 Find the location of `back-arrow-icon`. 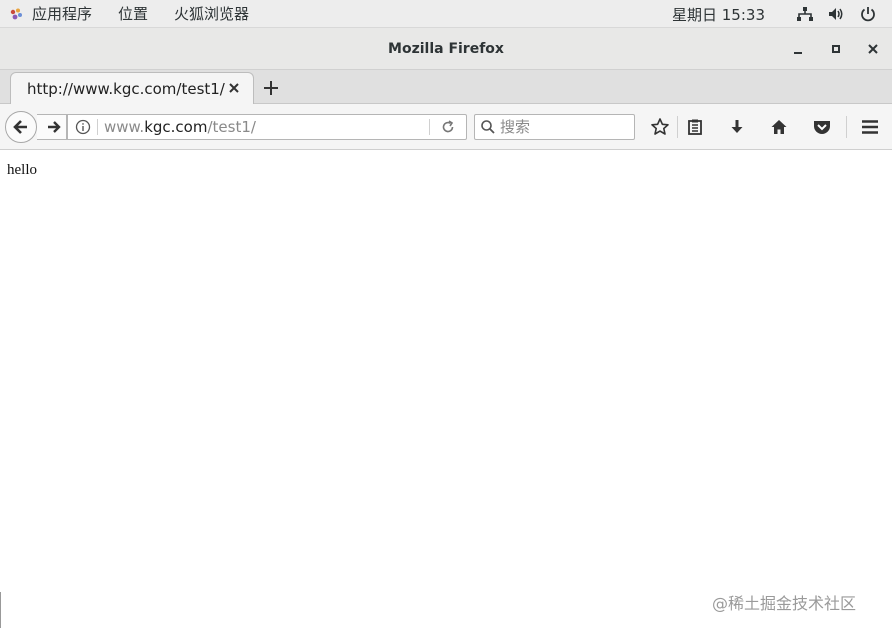

back-arrow-icon is located at coordinates (20, 127).